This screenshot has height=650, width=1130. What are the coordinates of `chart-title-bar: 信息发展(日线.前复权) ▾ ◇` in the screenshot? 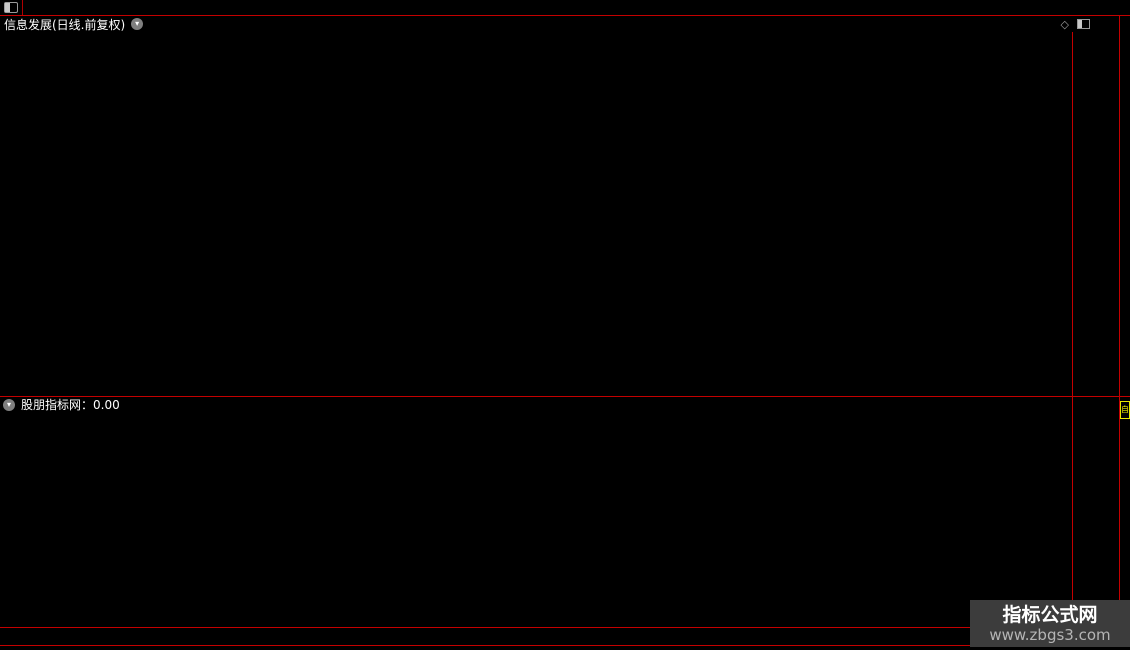 It's located at (565, 24).